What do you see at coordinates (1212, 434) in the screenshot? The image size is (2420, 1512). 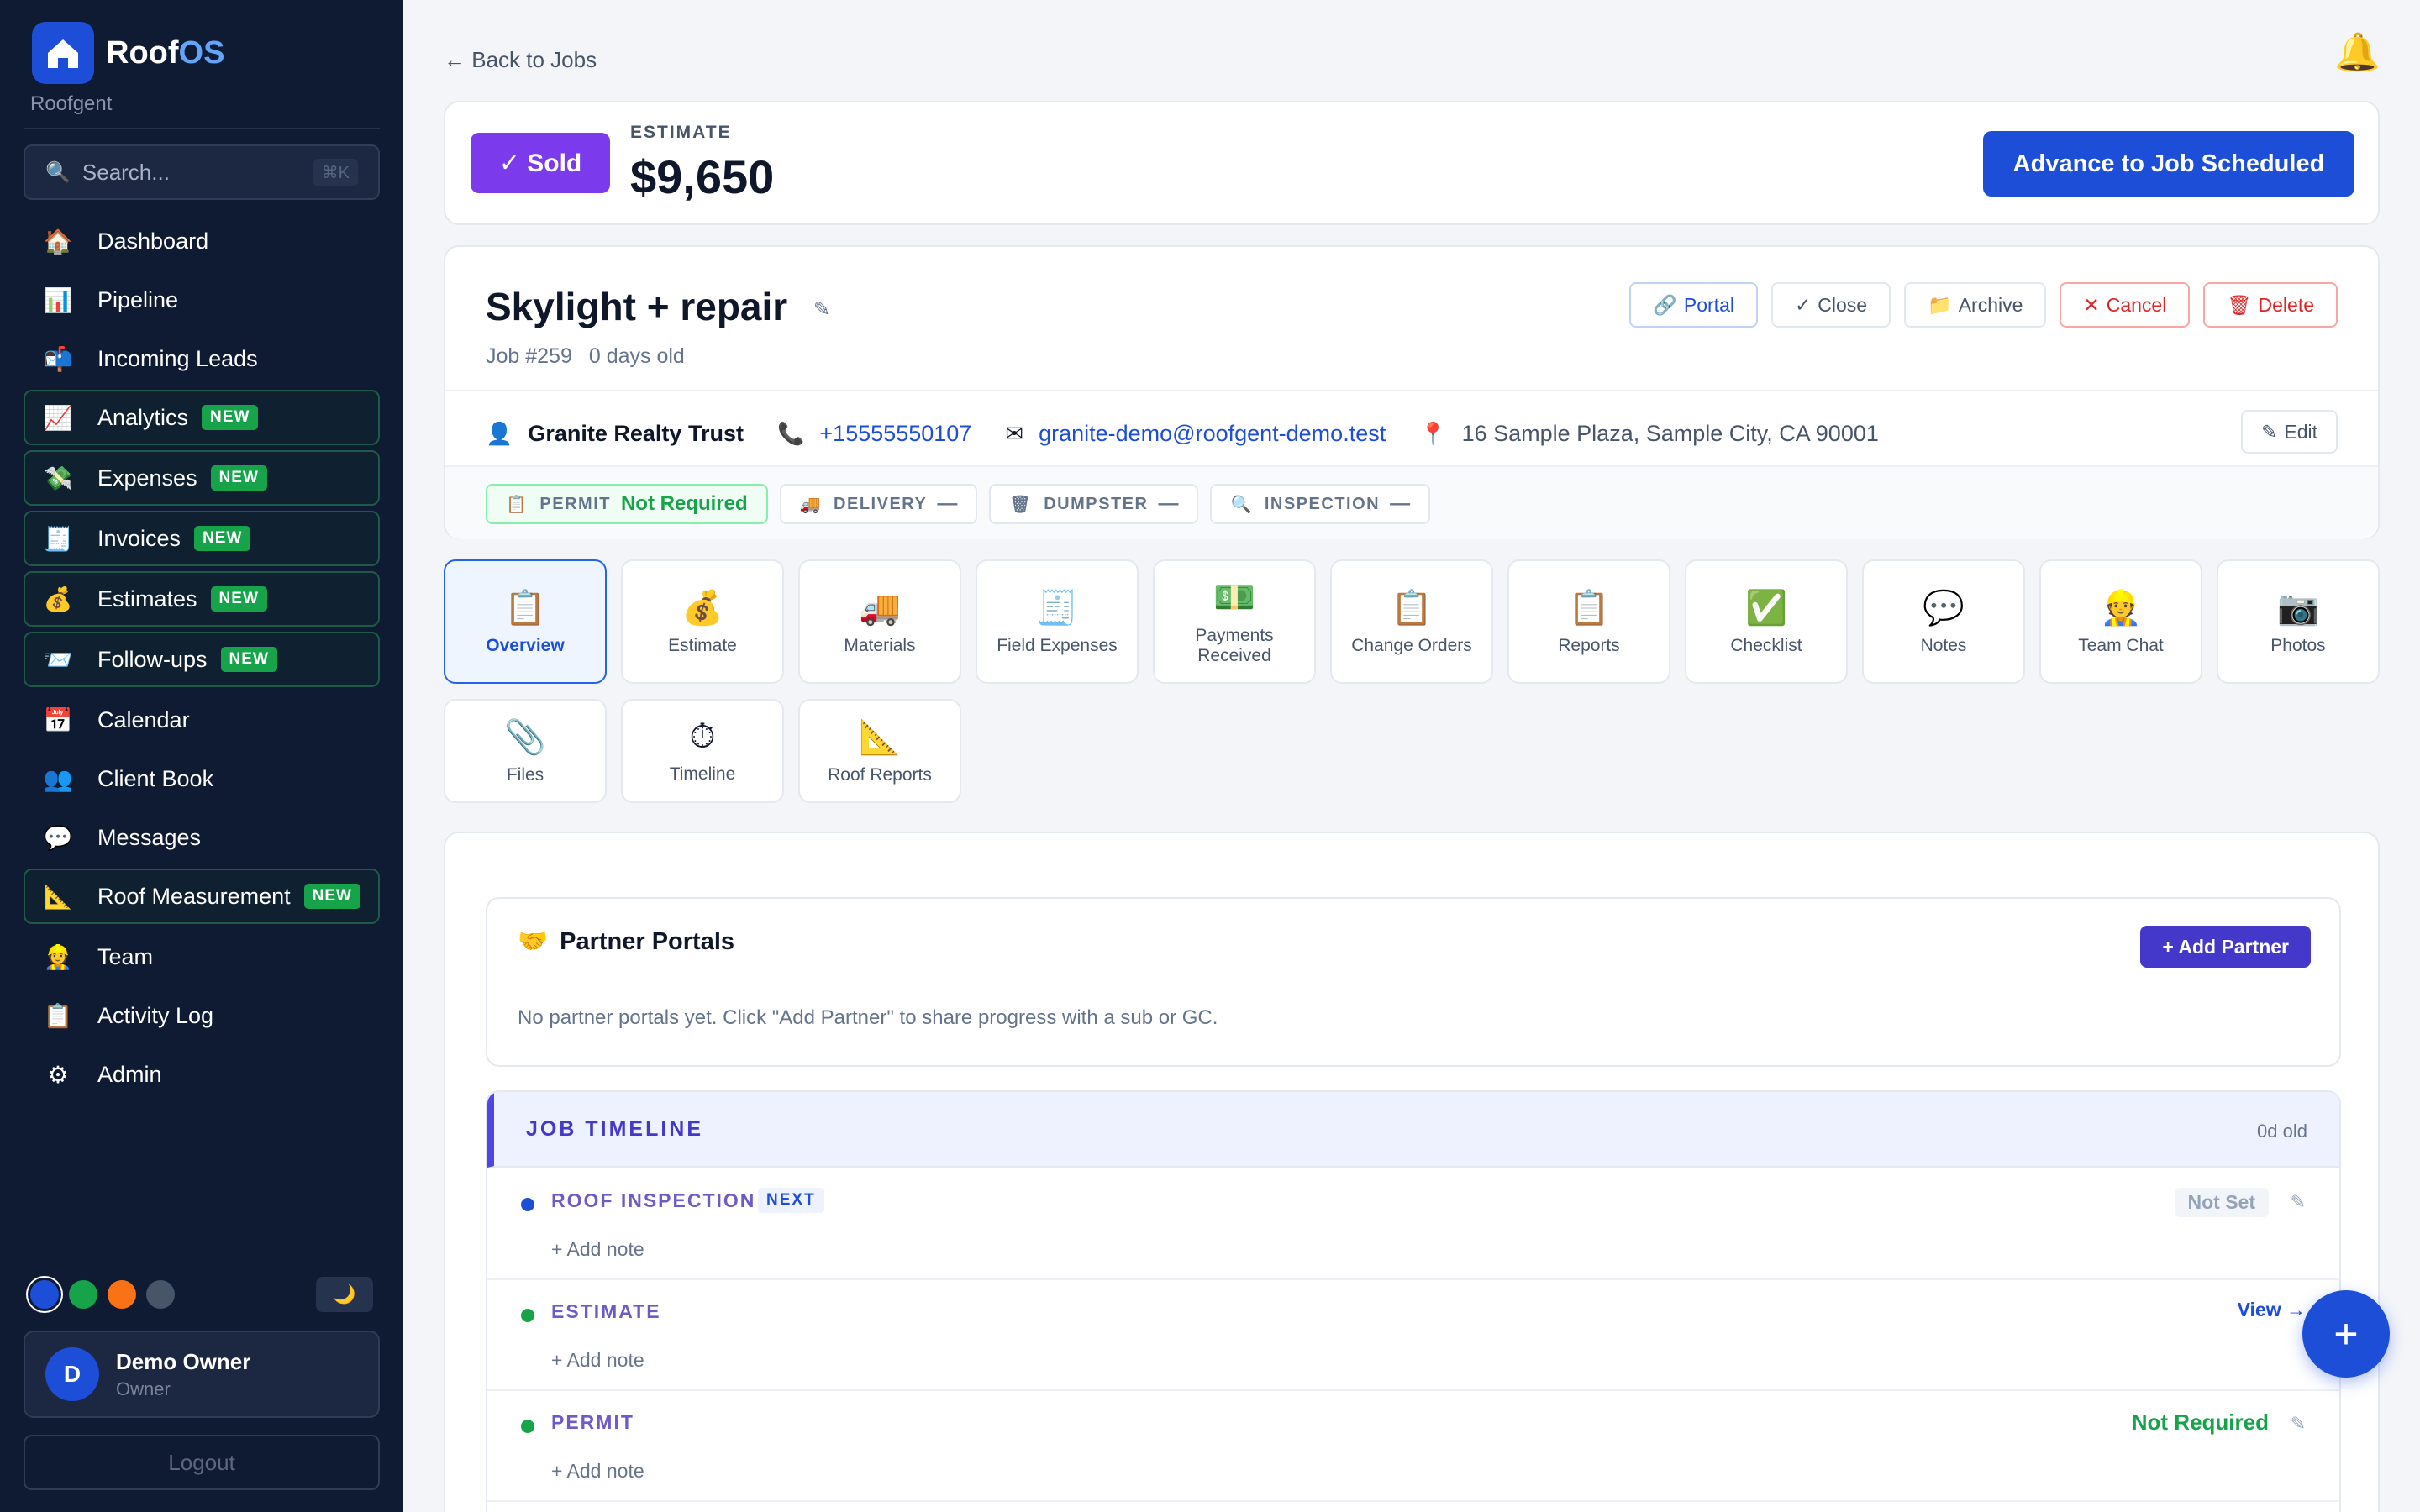 I see `client-email-link: granite-demo@roofgent-demo.test` at bounding box center [1212, 434].